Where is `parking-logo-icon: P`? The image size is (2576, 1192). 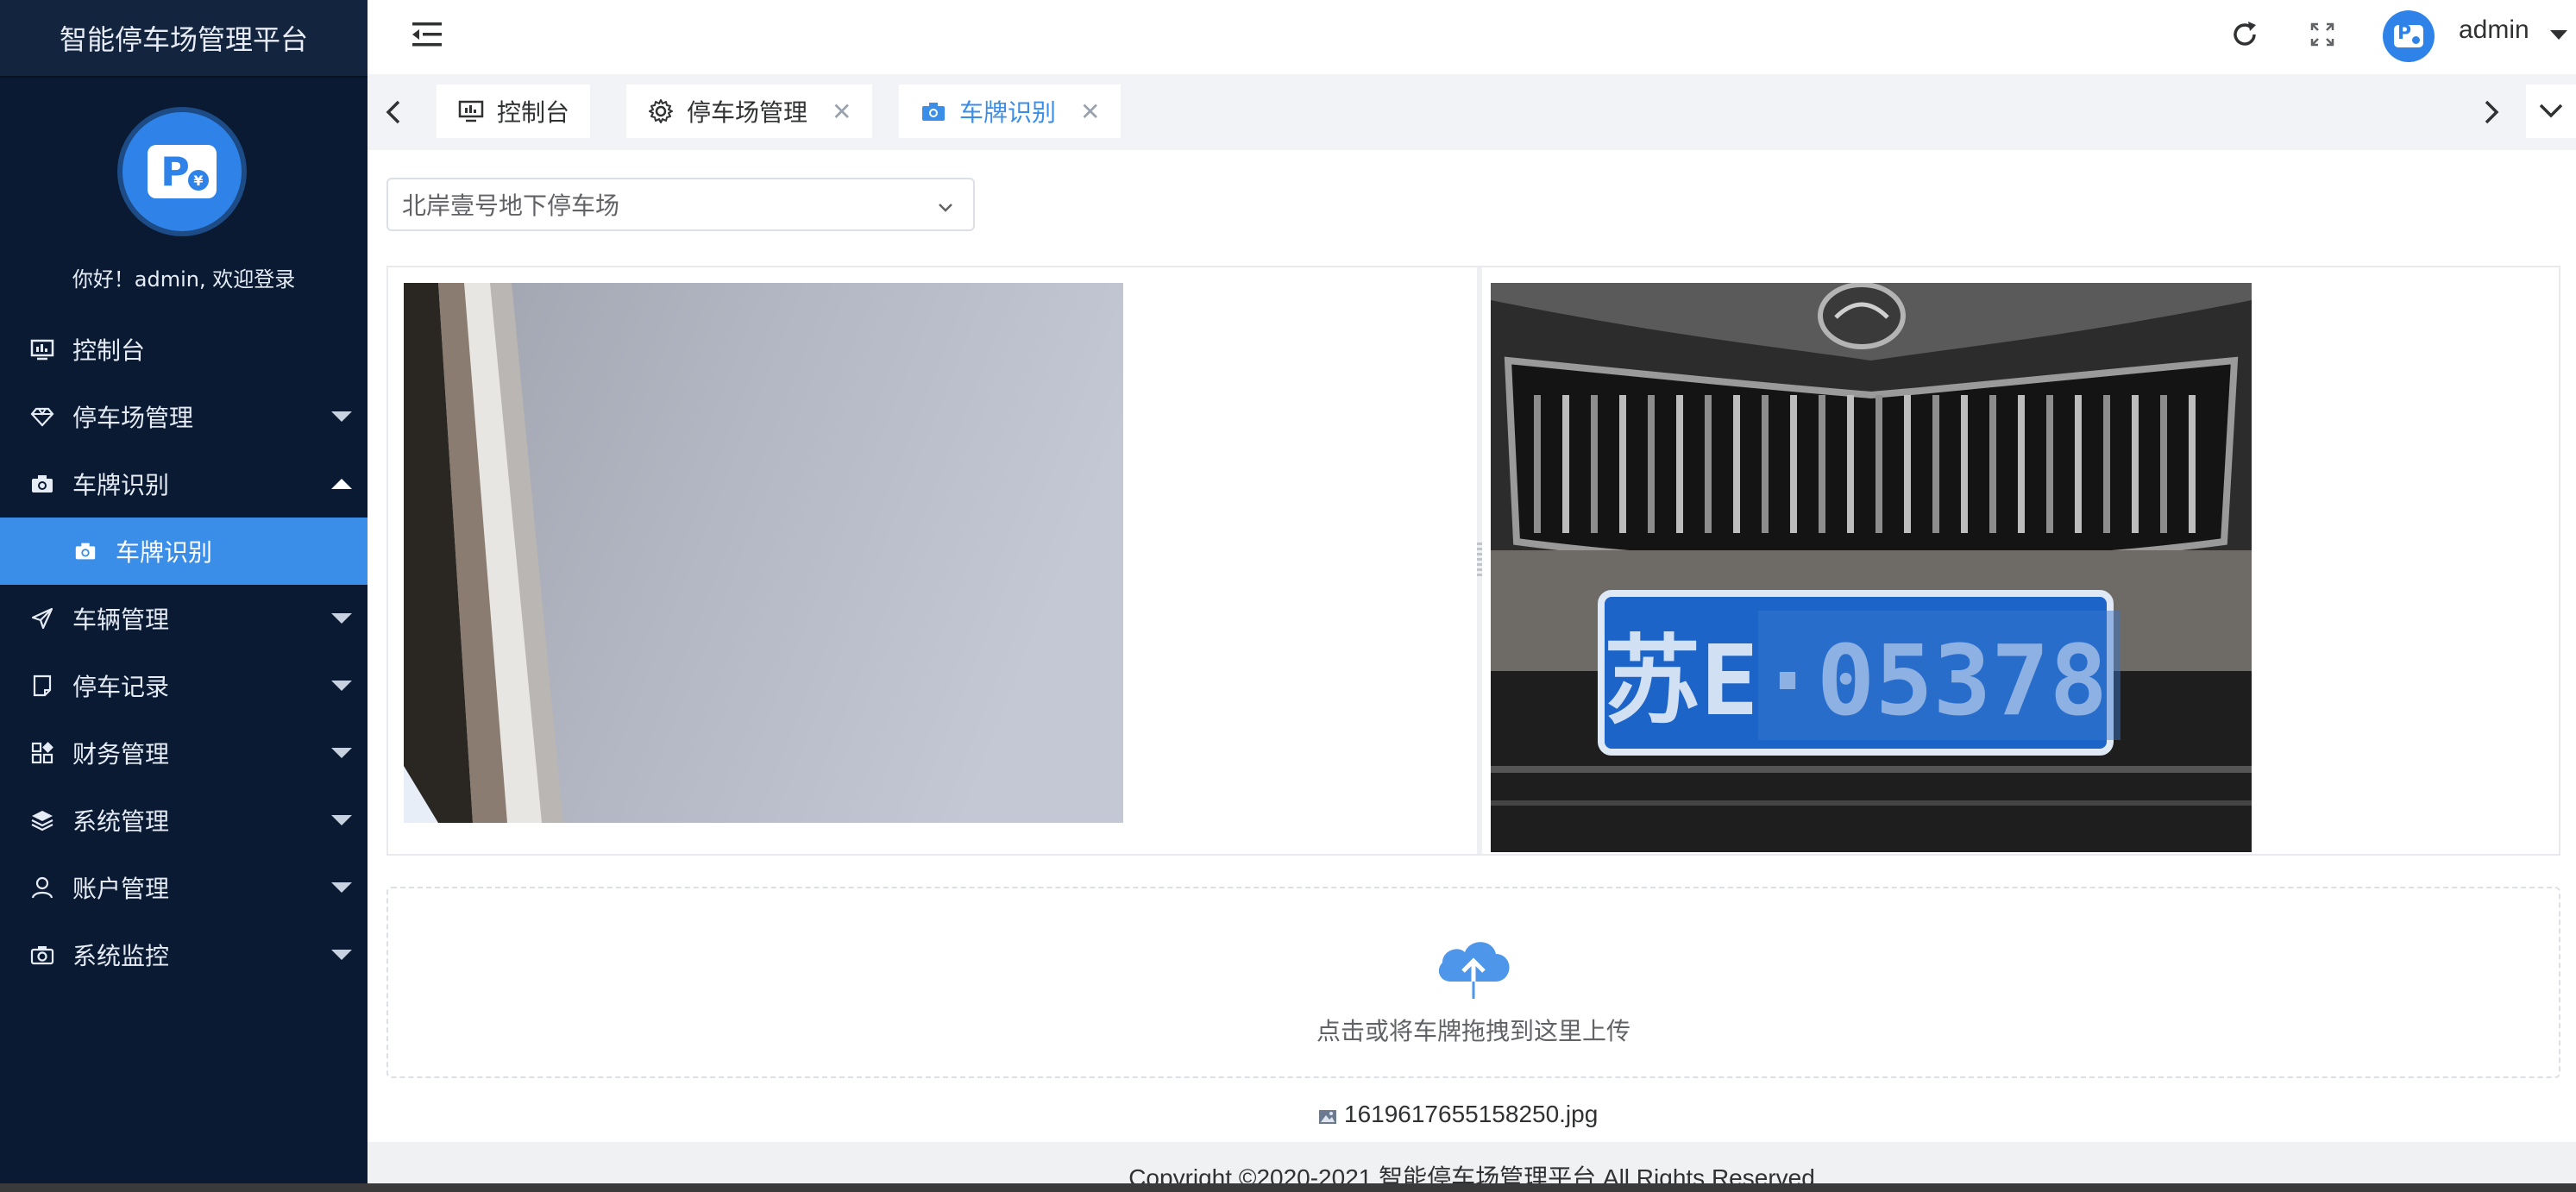
parking-logo-icon: P is located at coordinates (2408, 34).